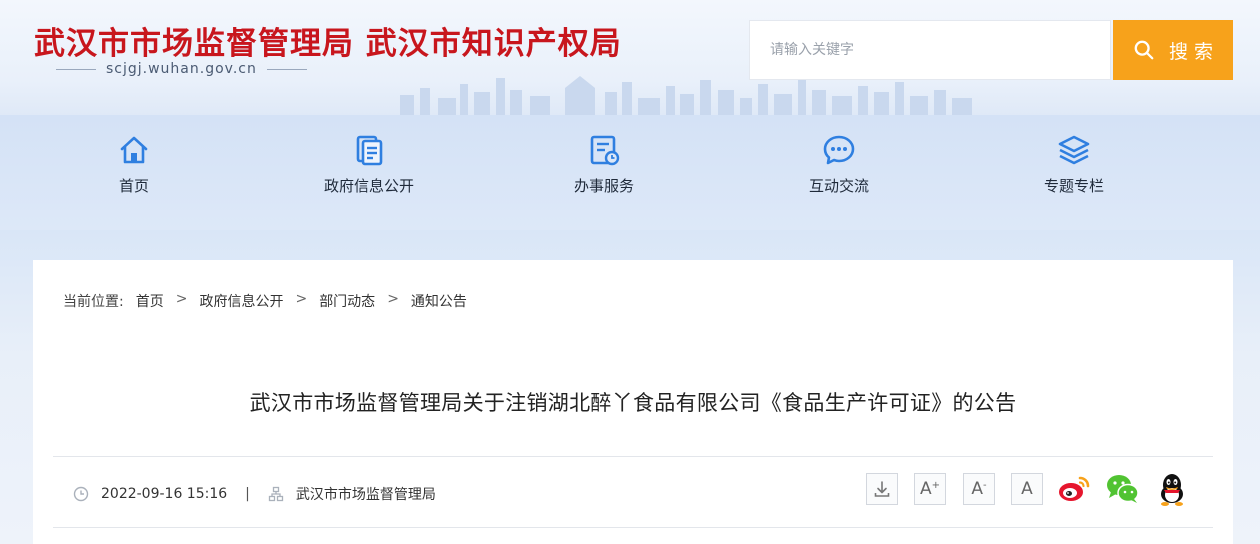 This screenshot has width=1260, height=544. I want to click on article-source: 武汉市市场监督管理局, so click(365, 495).